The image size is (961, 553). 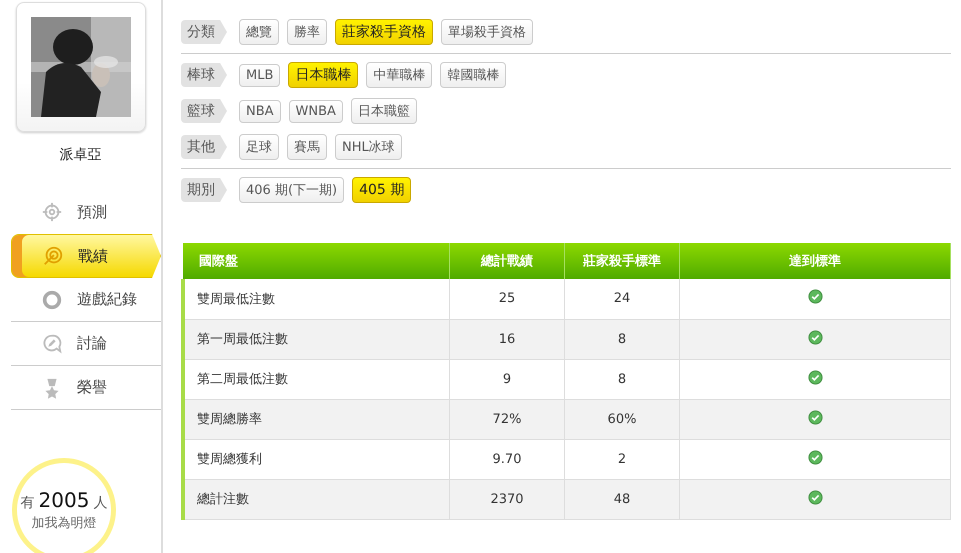 What do you see at coordinates (383, 111) in the screenshot?
I see `filter-chip: 日本職籃` at bounding box center [383, 111].